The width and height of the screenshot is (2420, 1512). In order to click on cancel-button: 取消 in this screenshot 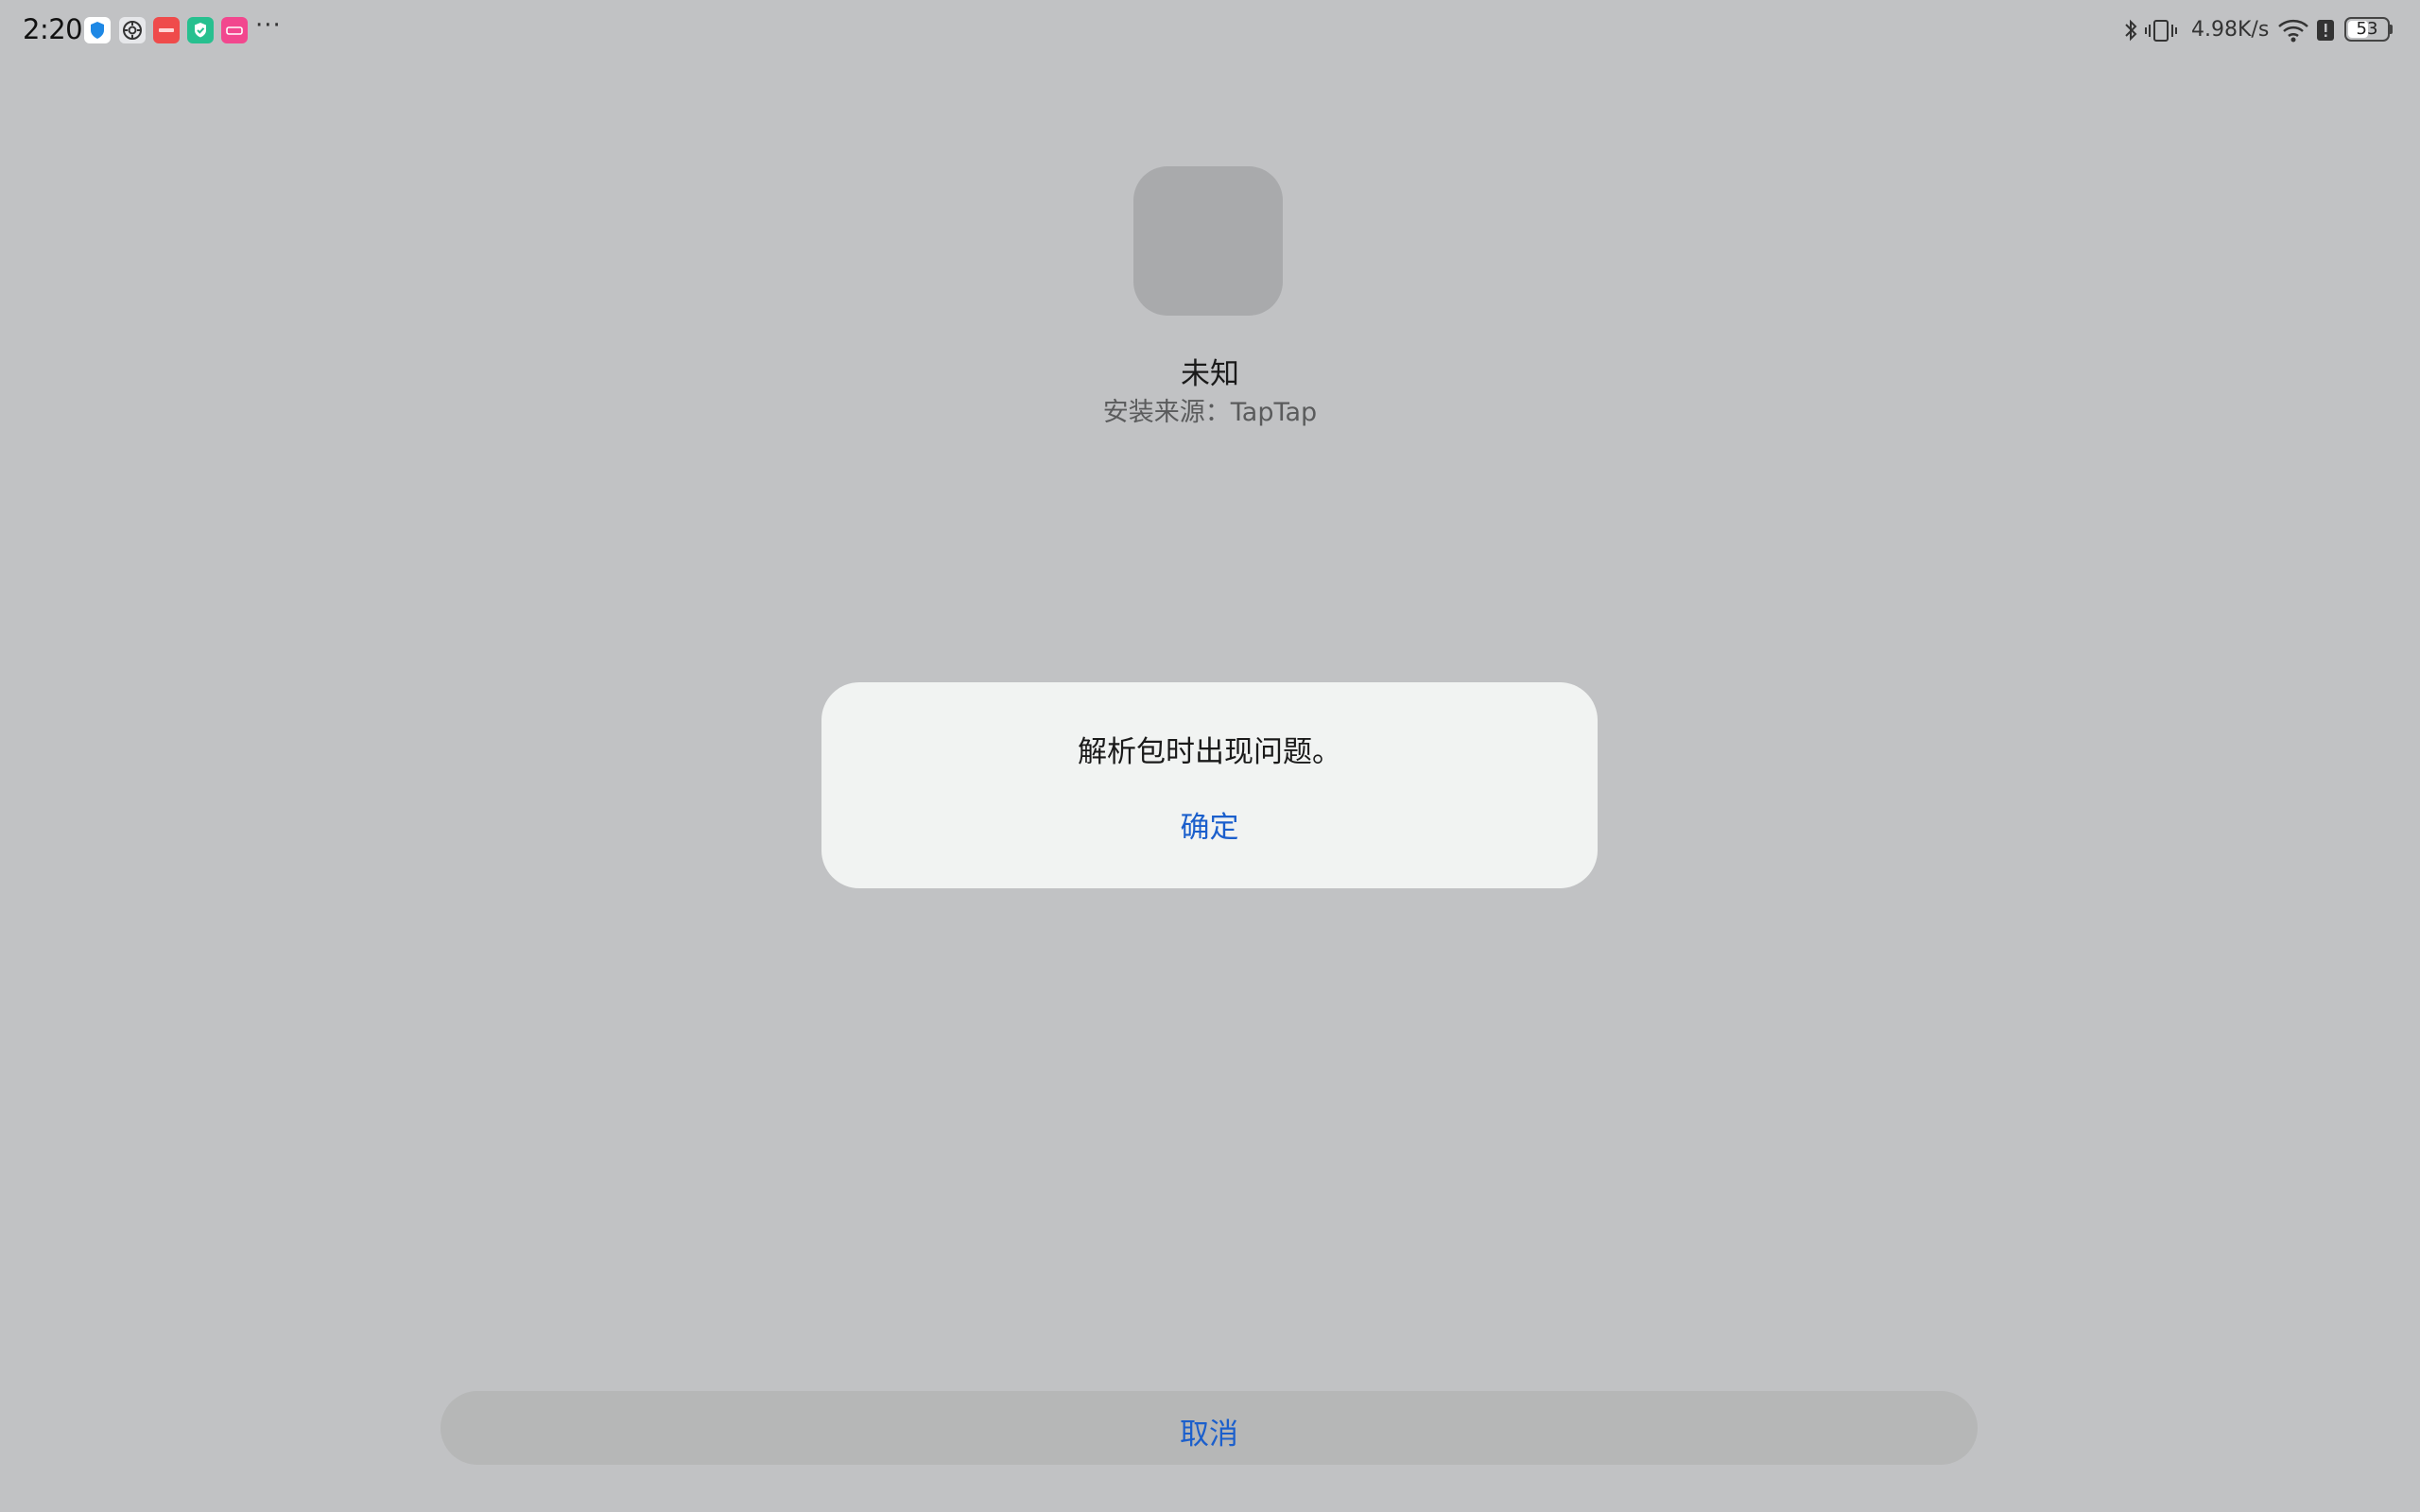, I will do `click(1210, 1428)`.